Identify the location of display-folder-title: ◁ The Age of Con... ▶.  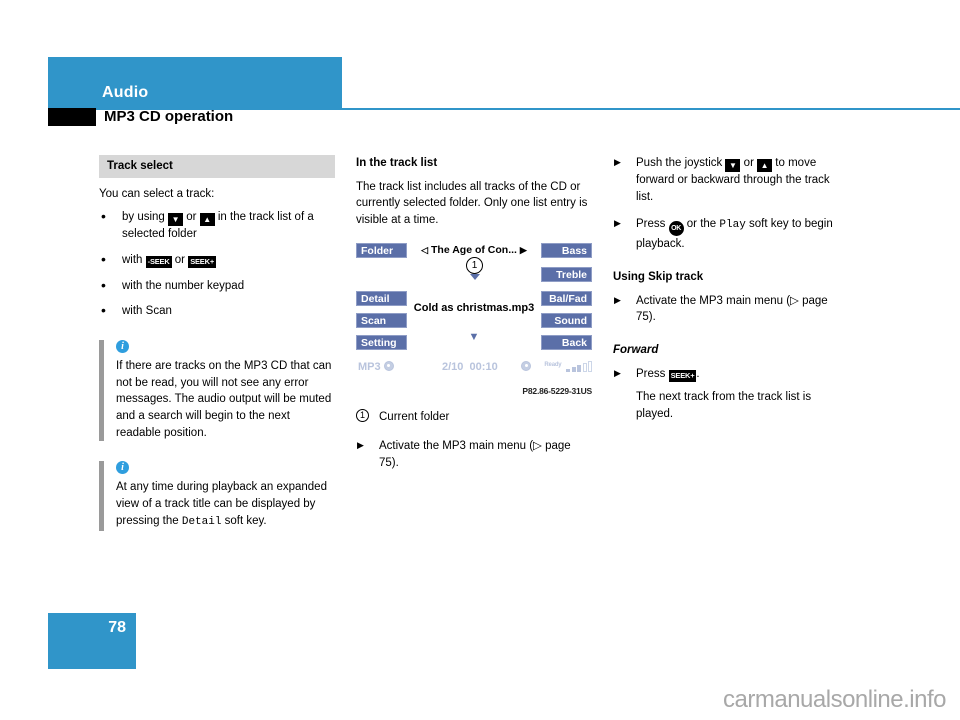
(474, 250).